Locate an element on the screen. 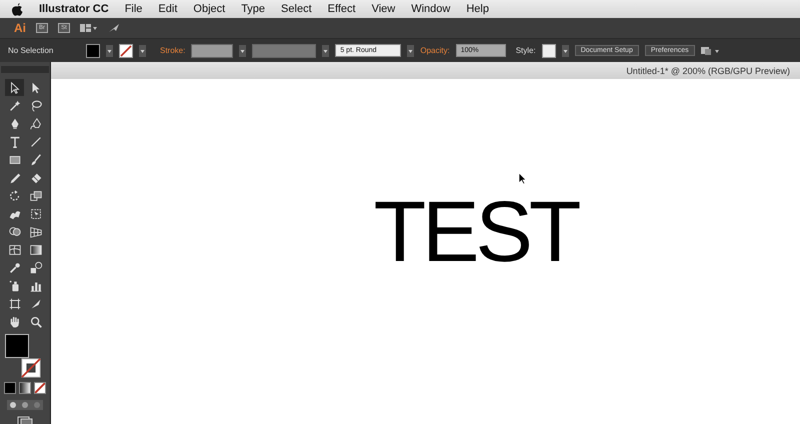 The height and width of the screenshot is (424, 800). arrange-documents-icon is located at coordinates (710, 51).